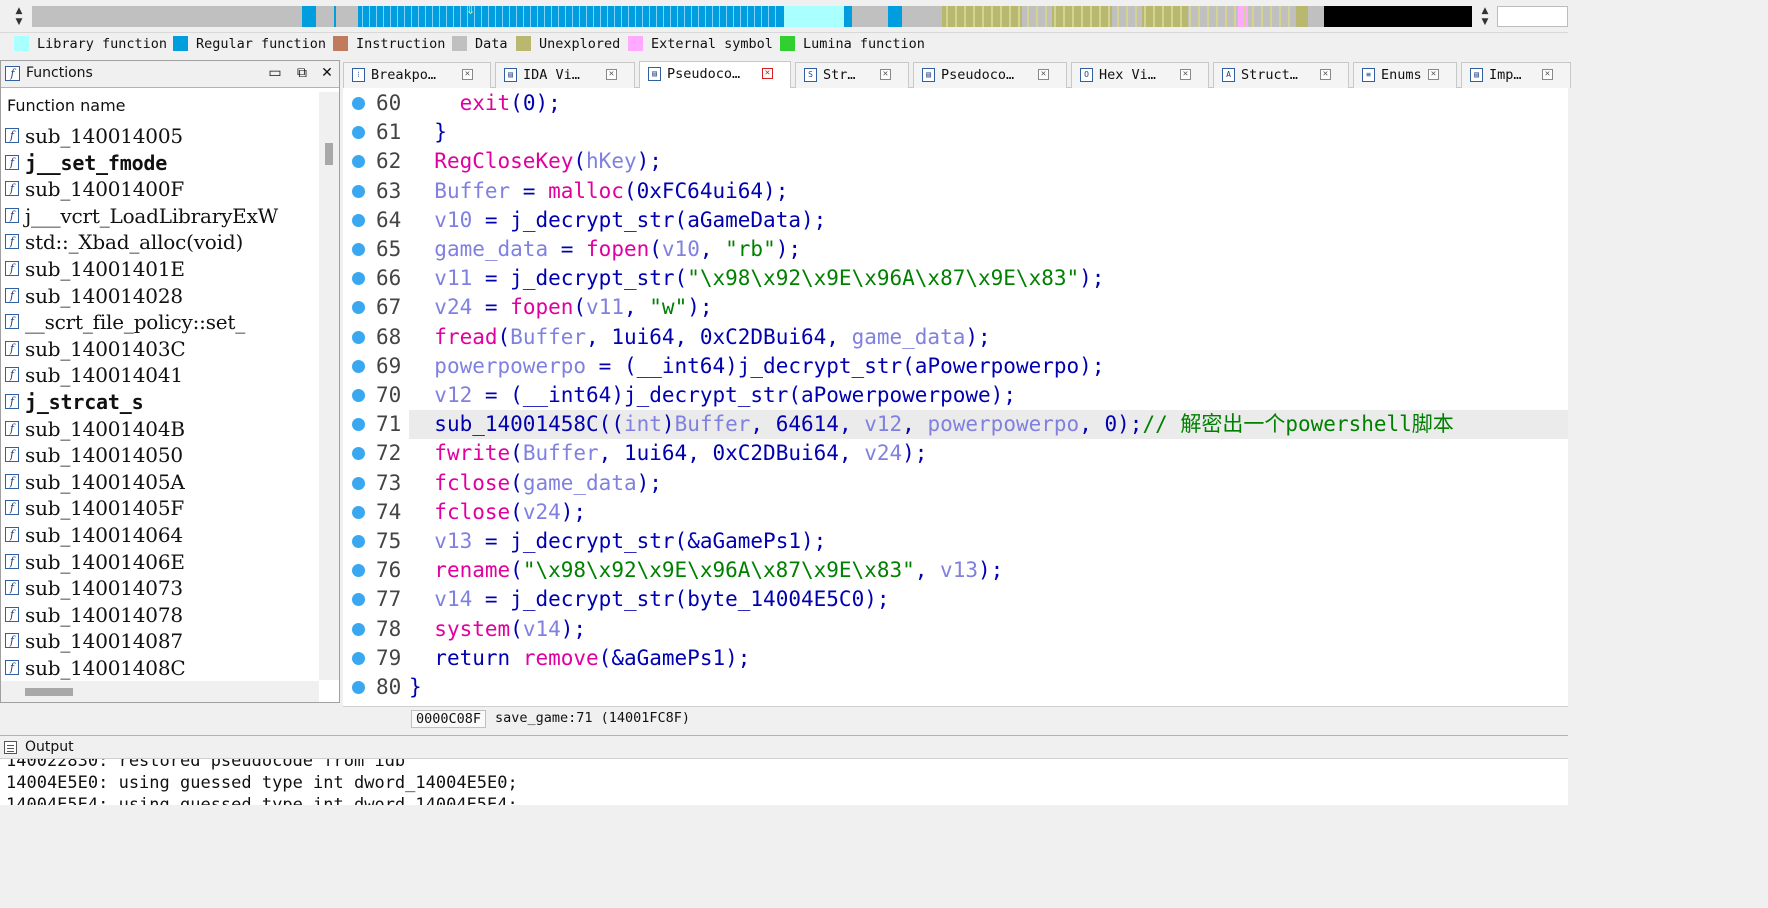 This screenshot has width=1768, height=908. Describe the element at coordinates (160, 242) in the screenshot. I see `function-list-item: f std::_Xbad_alloc(void)` at that location.